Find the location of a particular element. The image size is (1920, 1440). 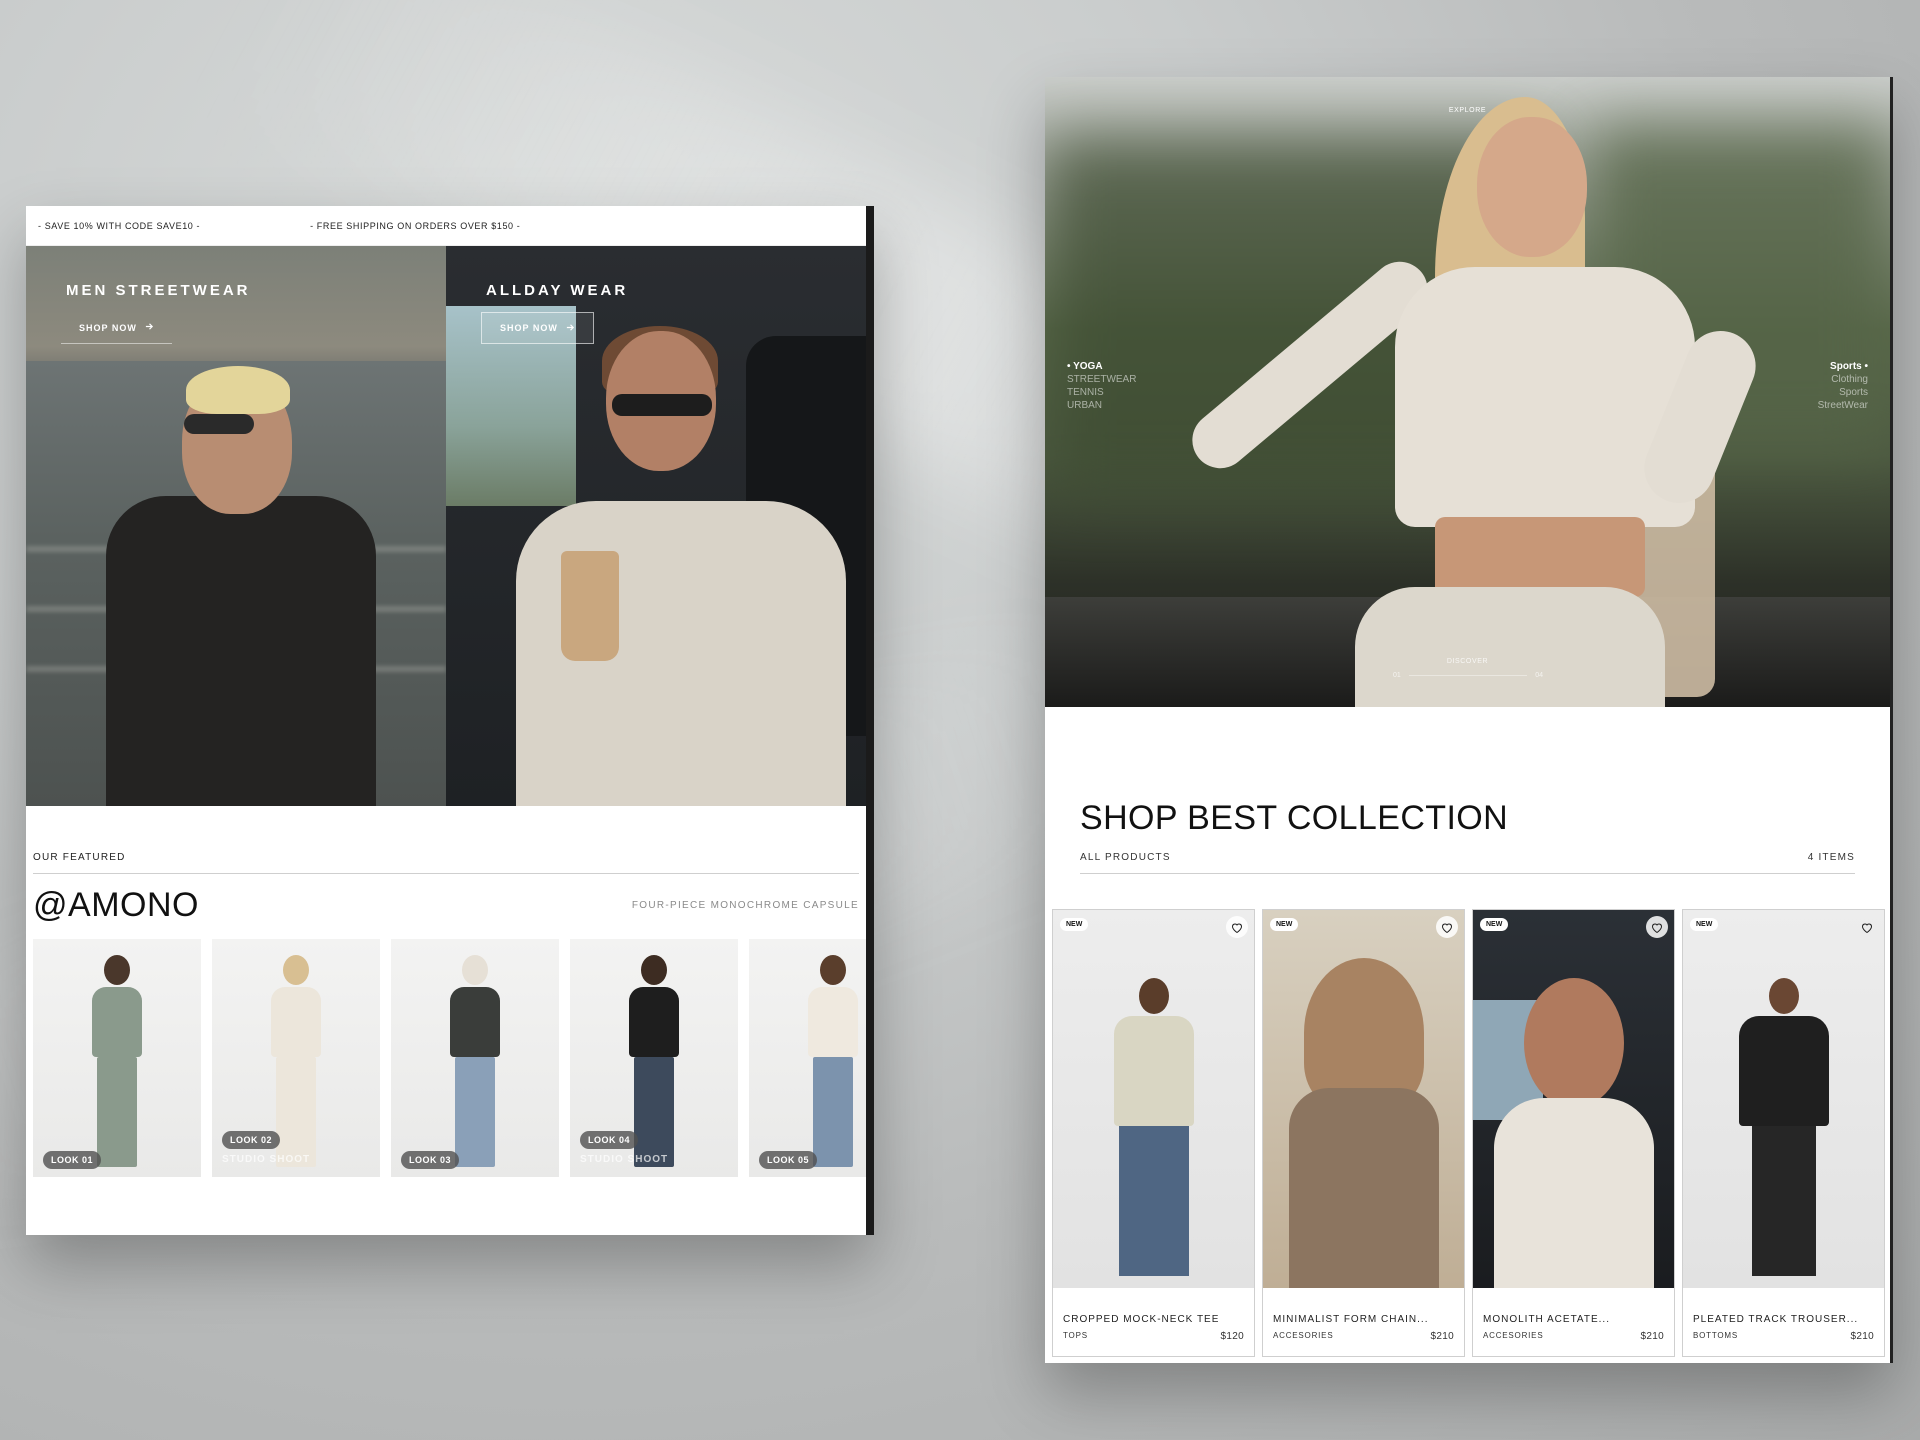

menu-item: Clothing is located at coordinates (1843, 379).